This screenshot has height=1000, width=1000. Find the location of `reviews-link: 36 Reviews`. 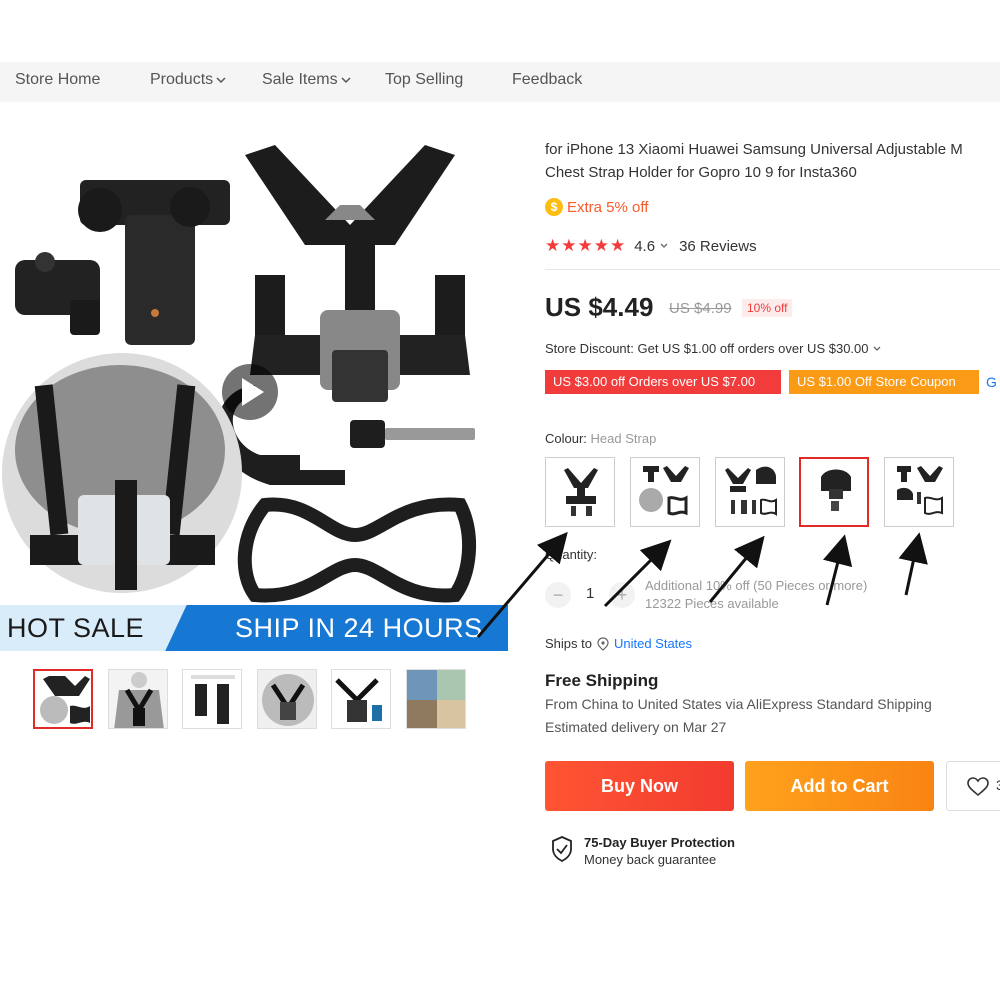

reviews-link: 36 Reviews is located at coordinates (718, 246).